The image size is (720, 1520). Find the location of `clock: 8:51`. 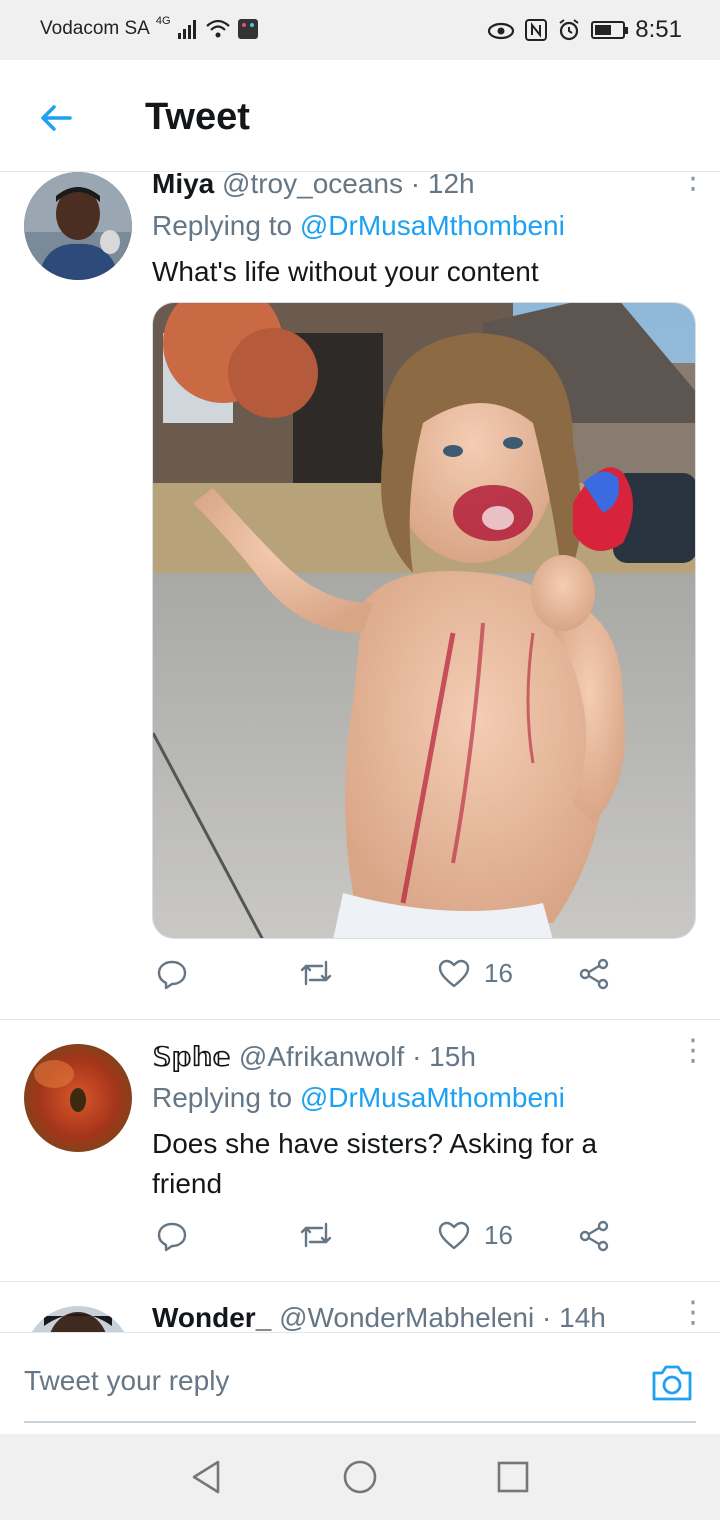

clock: 8:51 is located at coordinates (658, 29).